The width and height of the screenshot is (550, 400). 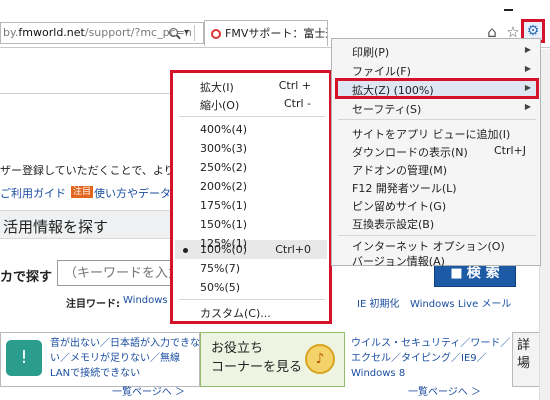 I want to click on trouble-card: ! 音が出ない／日本語が入力できない／メモリが足りない／無線LANで接続できない, so click(x=100, y=359).